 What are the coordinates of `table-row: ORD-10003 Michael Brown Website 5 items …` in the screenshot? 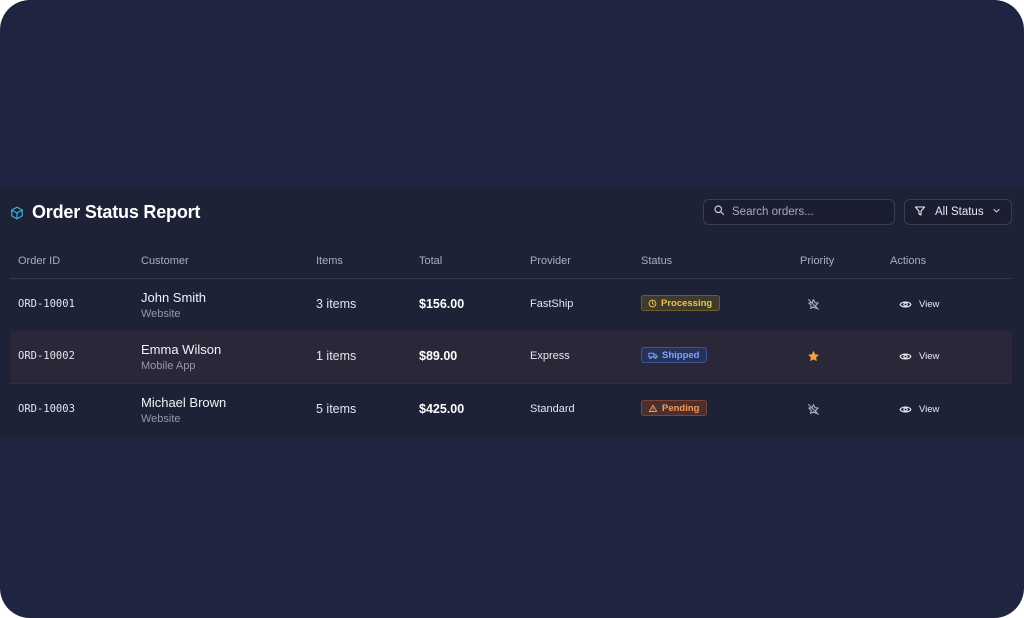 It's located at (511, 410).